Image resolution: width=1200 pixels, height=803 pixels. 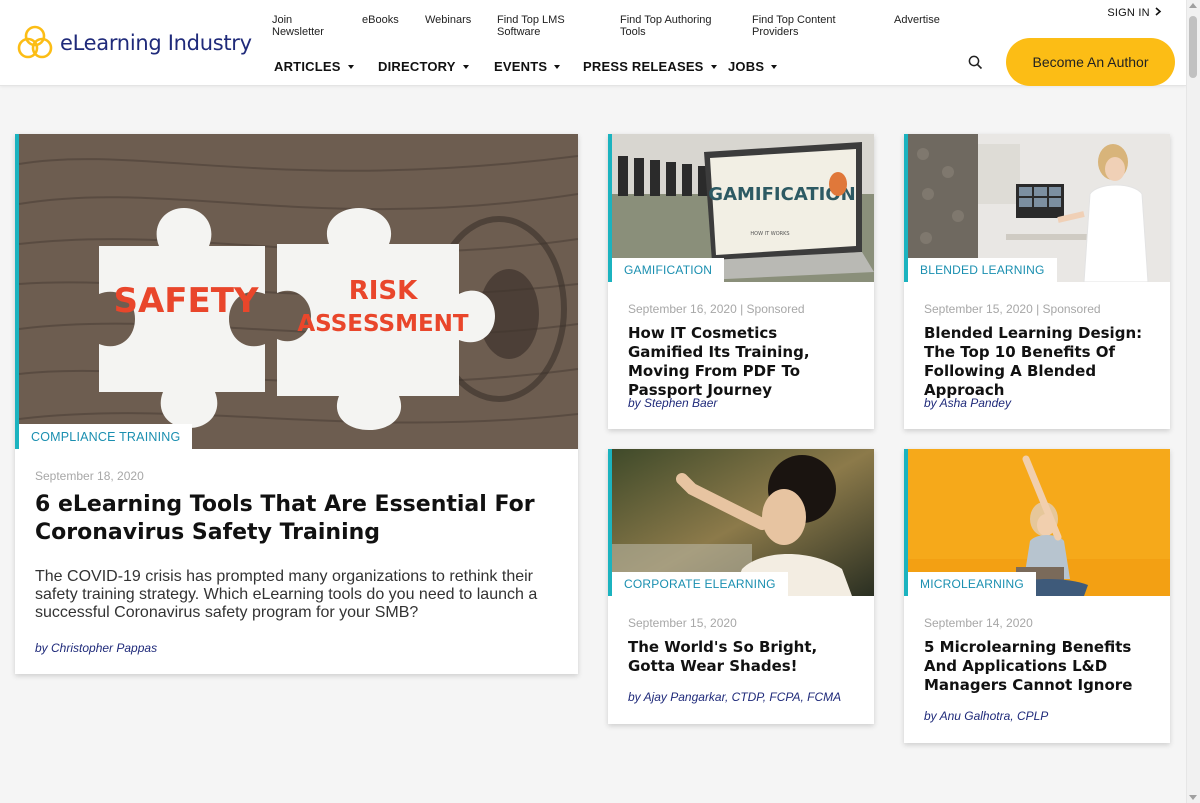 I want to click on sign-in-link: SIGN IN, so click(x=1134, y=13).